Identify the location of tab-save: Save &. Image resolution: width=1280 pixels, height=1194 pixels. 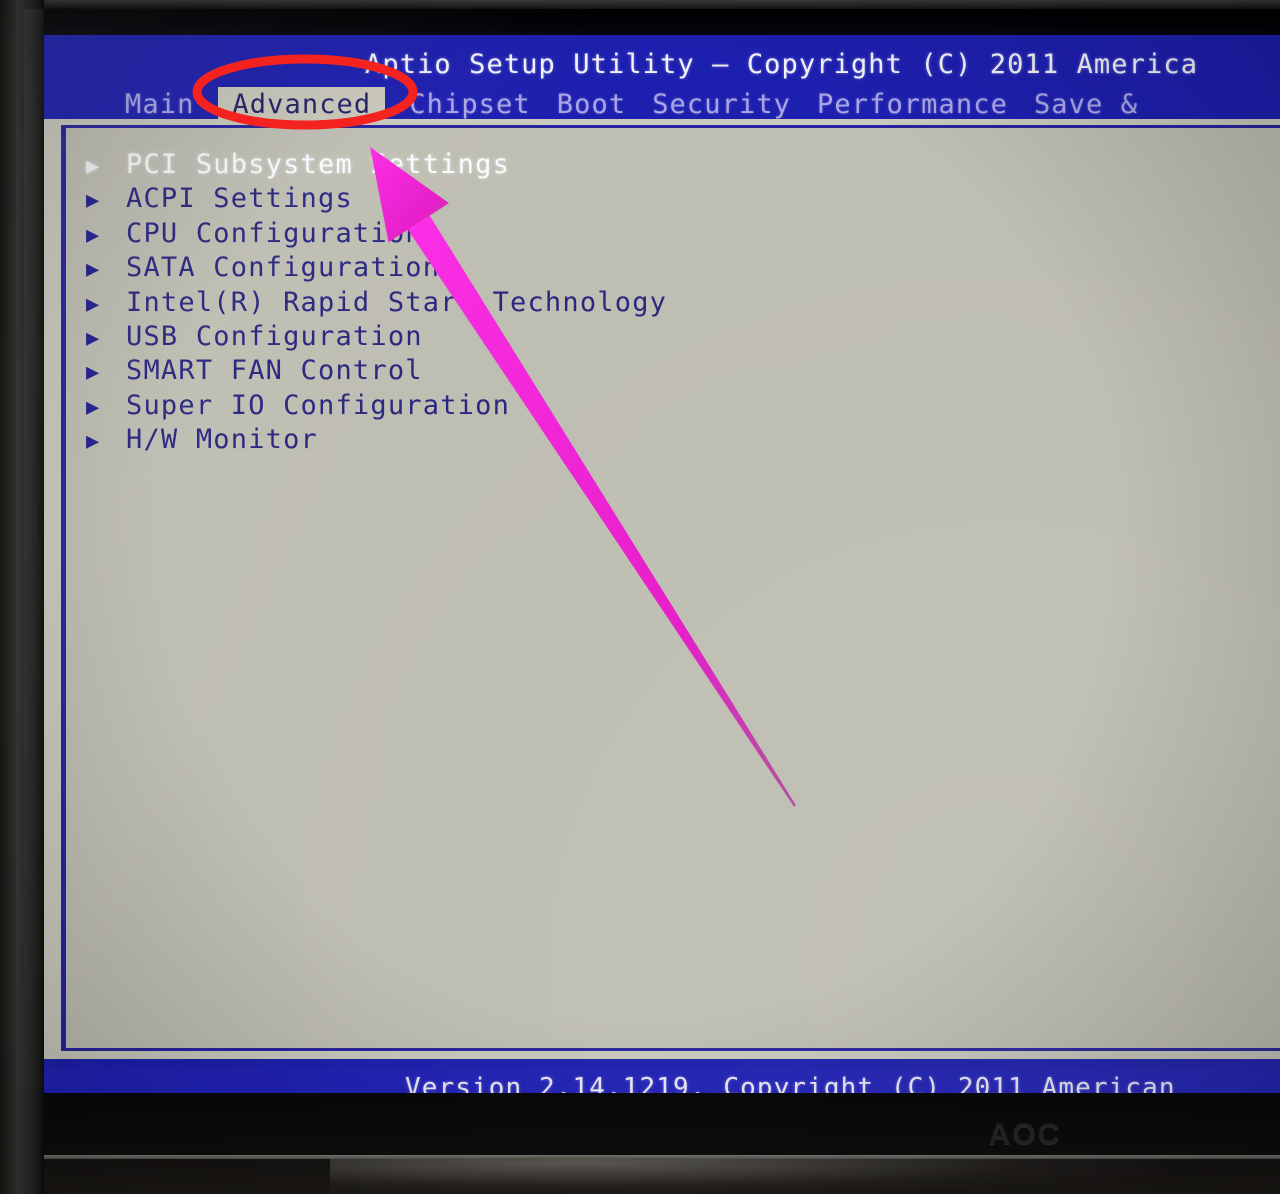
(1086, 104).